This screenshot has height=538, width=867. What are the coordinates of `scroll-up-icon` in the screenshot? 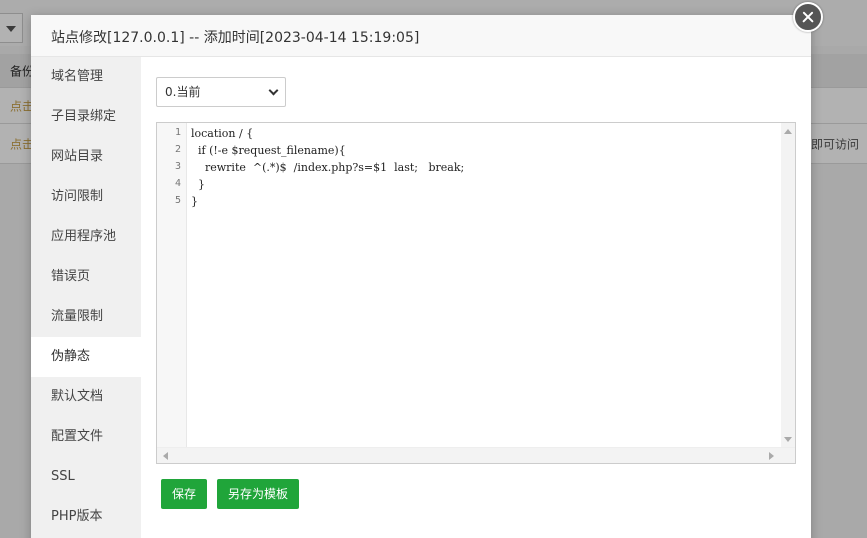 It's located at (788, 131).